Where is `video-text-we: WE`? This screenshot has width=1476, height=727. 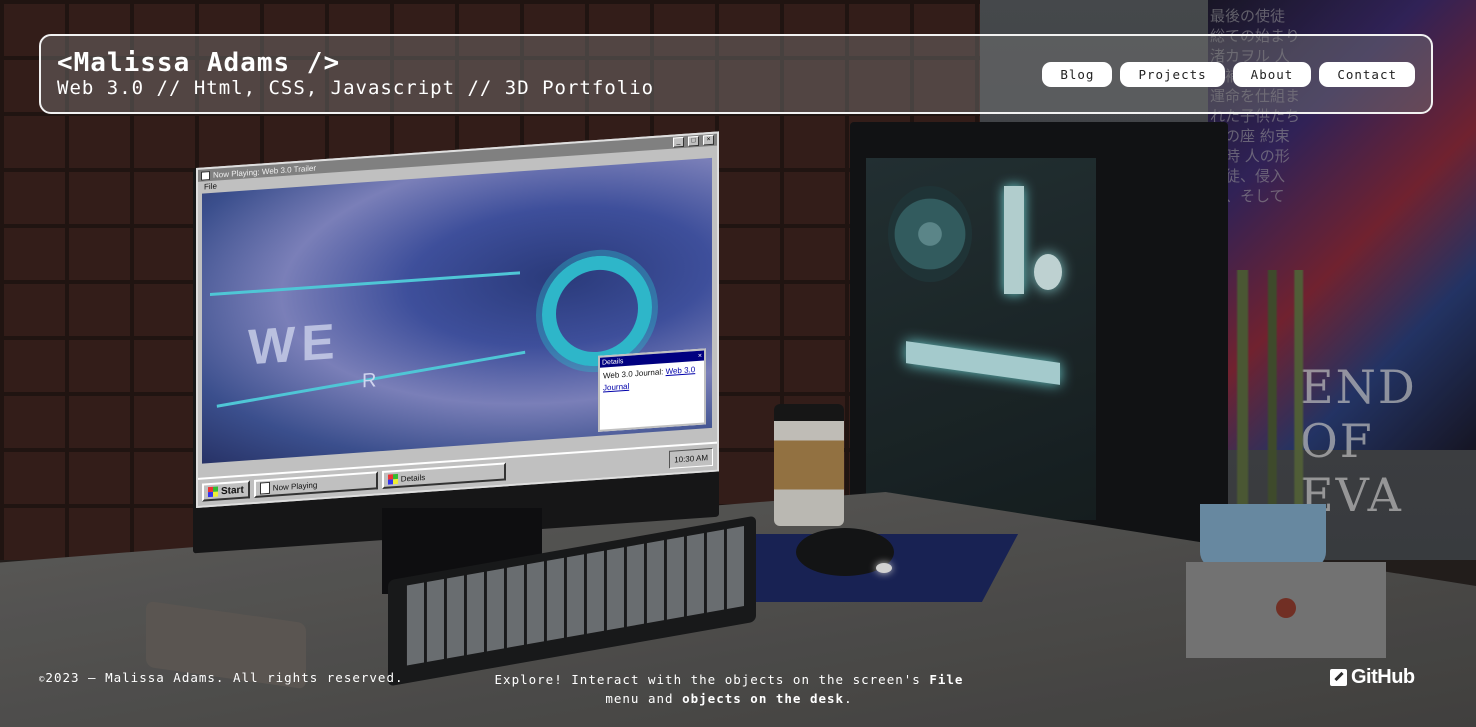 video-text-we: WE is located at coordinates (294, 344).